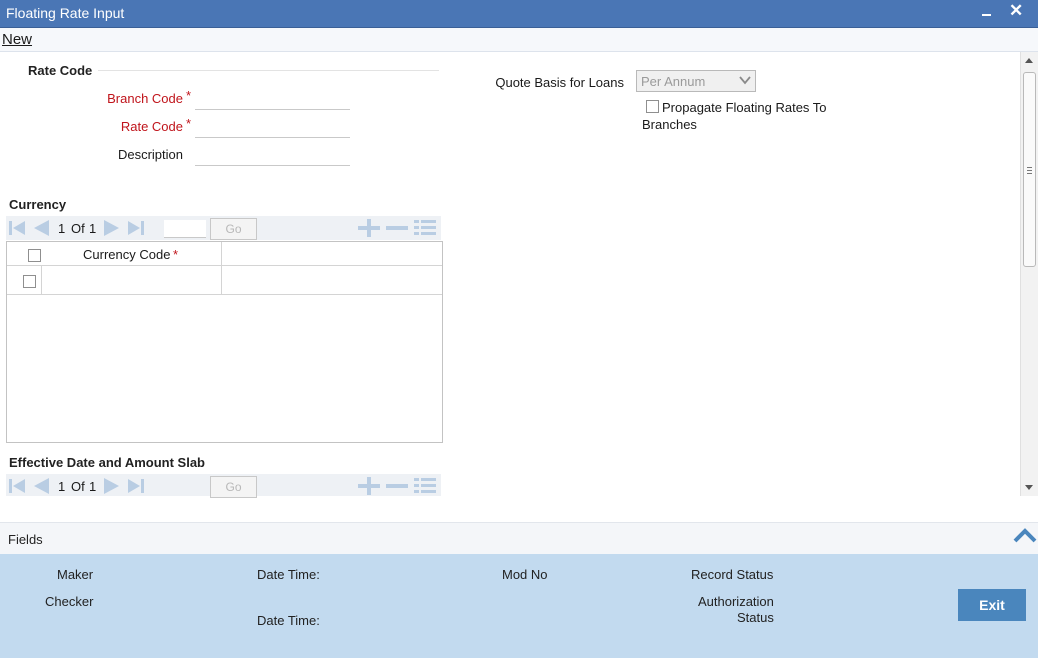 The width and height of the screenshot is (1038, 658). Describe the element at coordinates (1016, 11) in the screenshot. I see `close-icon: ✕` at that location.